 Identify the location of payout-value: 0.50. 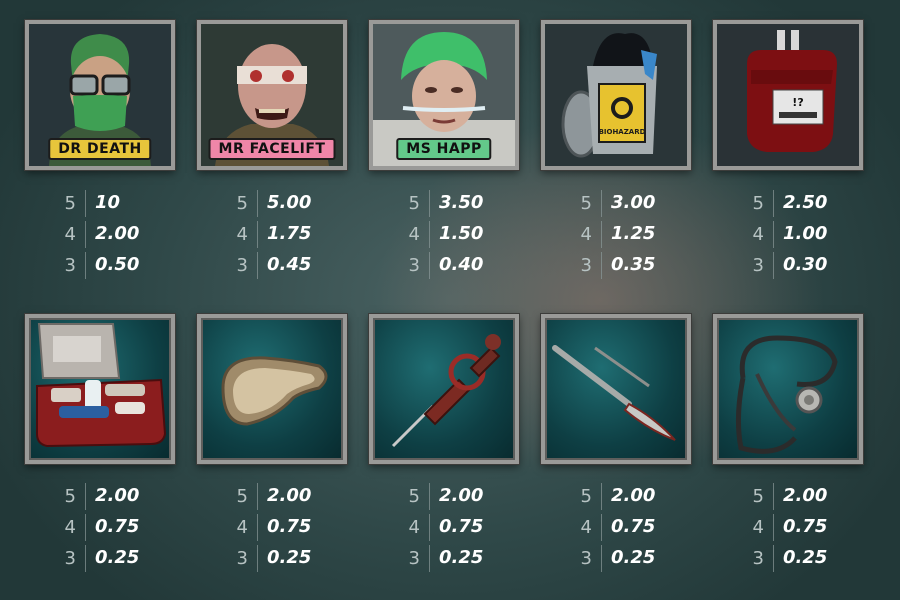
(117, 264).